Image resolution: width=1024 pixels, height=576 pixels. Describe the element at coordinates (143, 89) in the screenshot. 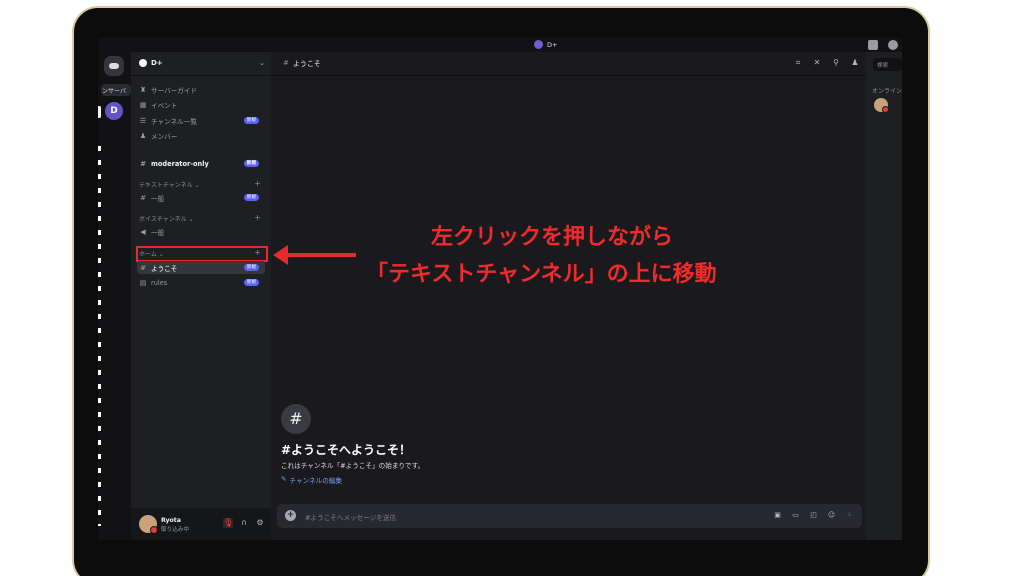

I see `guide-icon: ♜` at that location.